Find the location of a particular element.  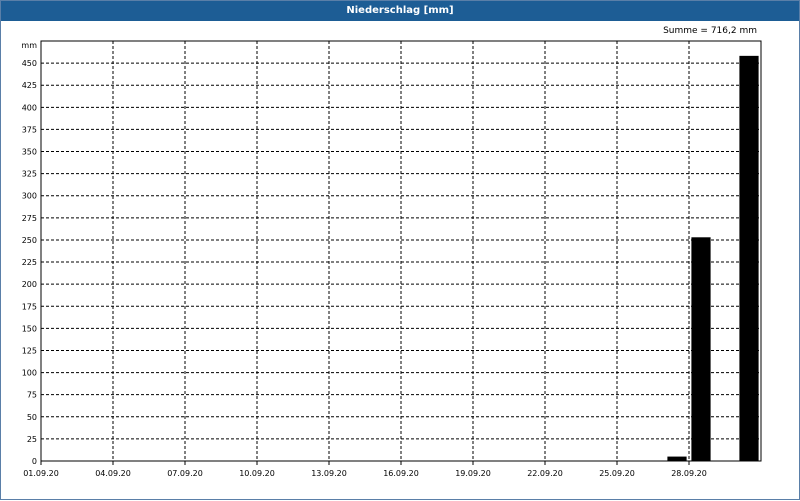

y-tick-label: 175 is located at coordinates (29, 306).